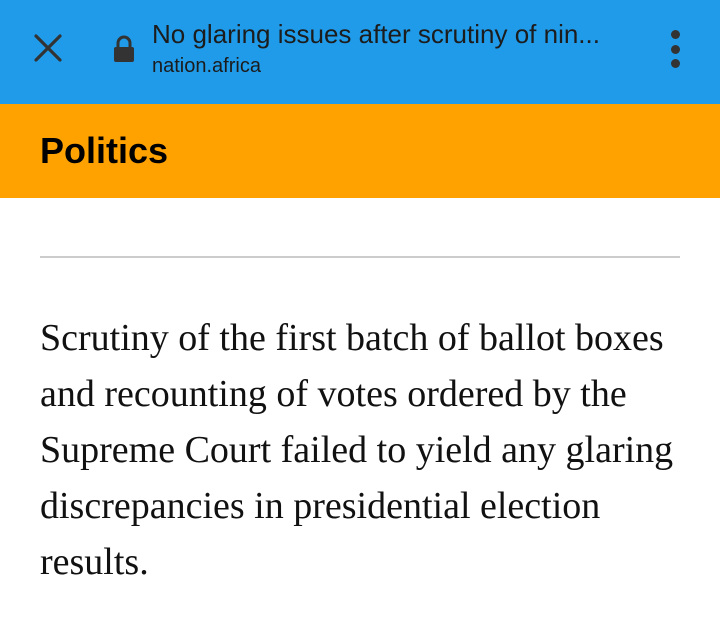 The image size is (720, 619). Describe the element at coordinates (124, 48) in the screenshot. I see `lock-icon` at that location.